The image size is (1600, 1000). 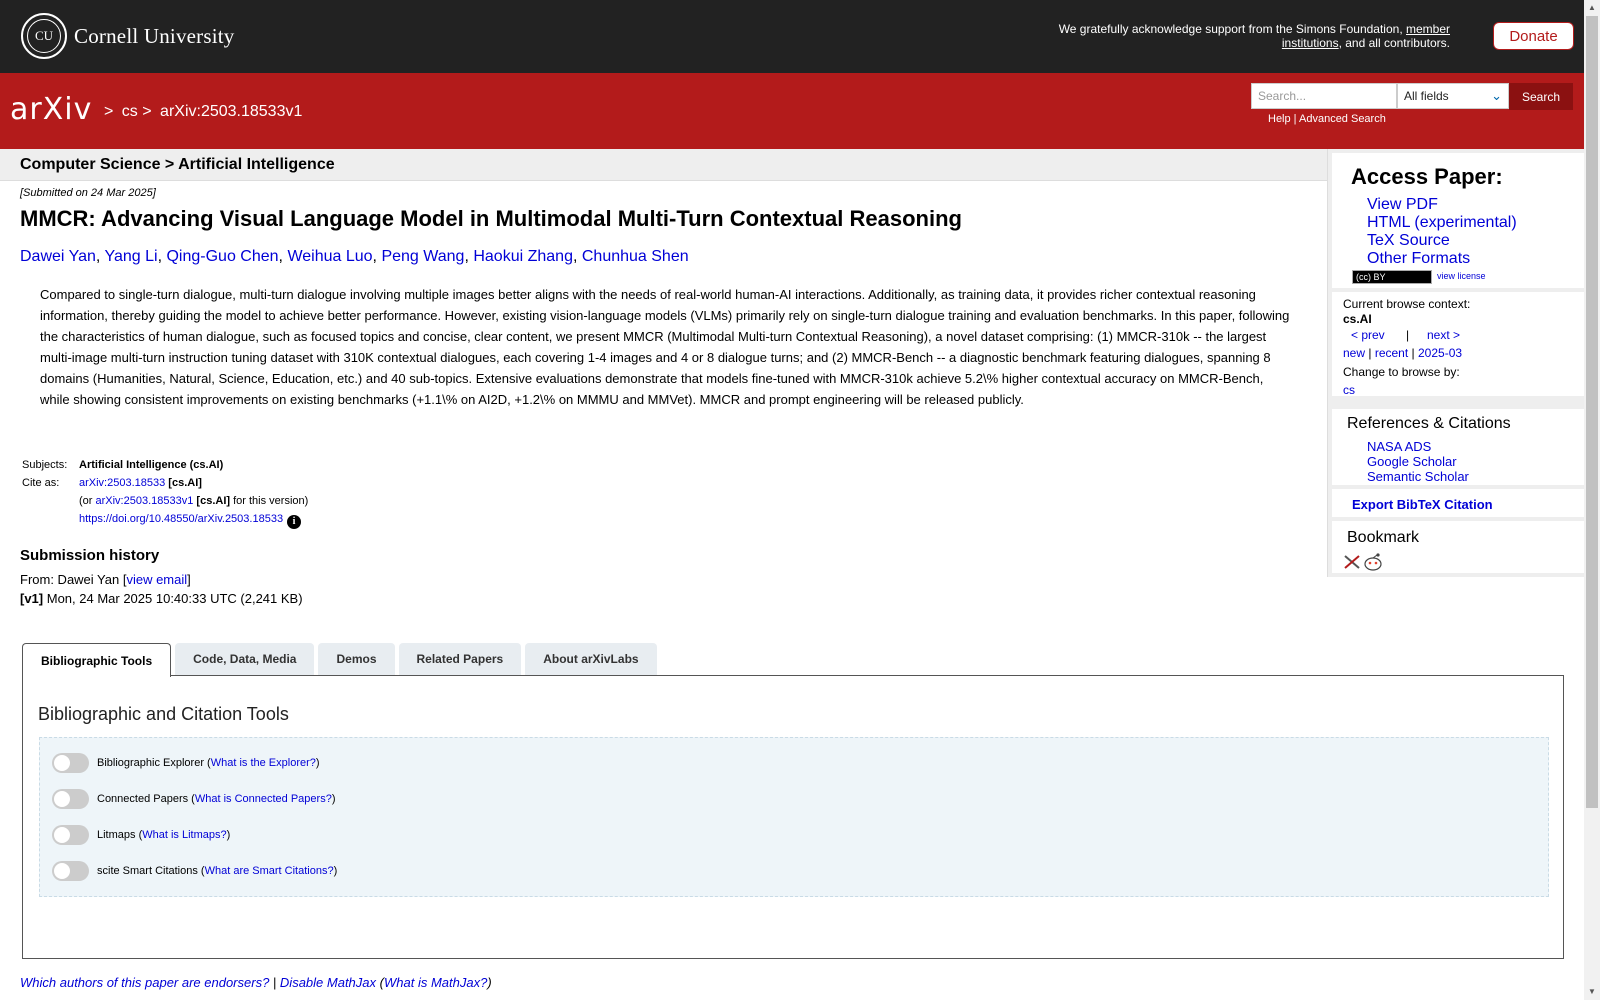 I want to click on info-icon: i, so click(x=294, y=522).